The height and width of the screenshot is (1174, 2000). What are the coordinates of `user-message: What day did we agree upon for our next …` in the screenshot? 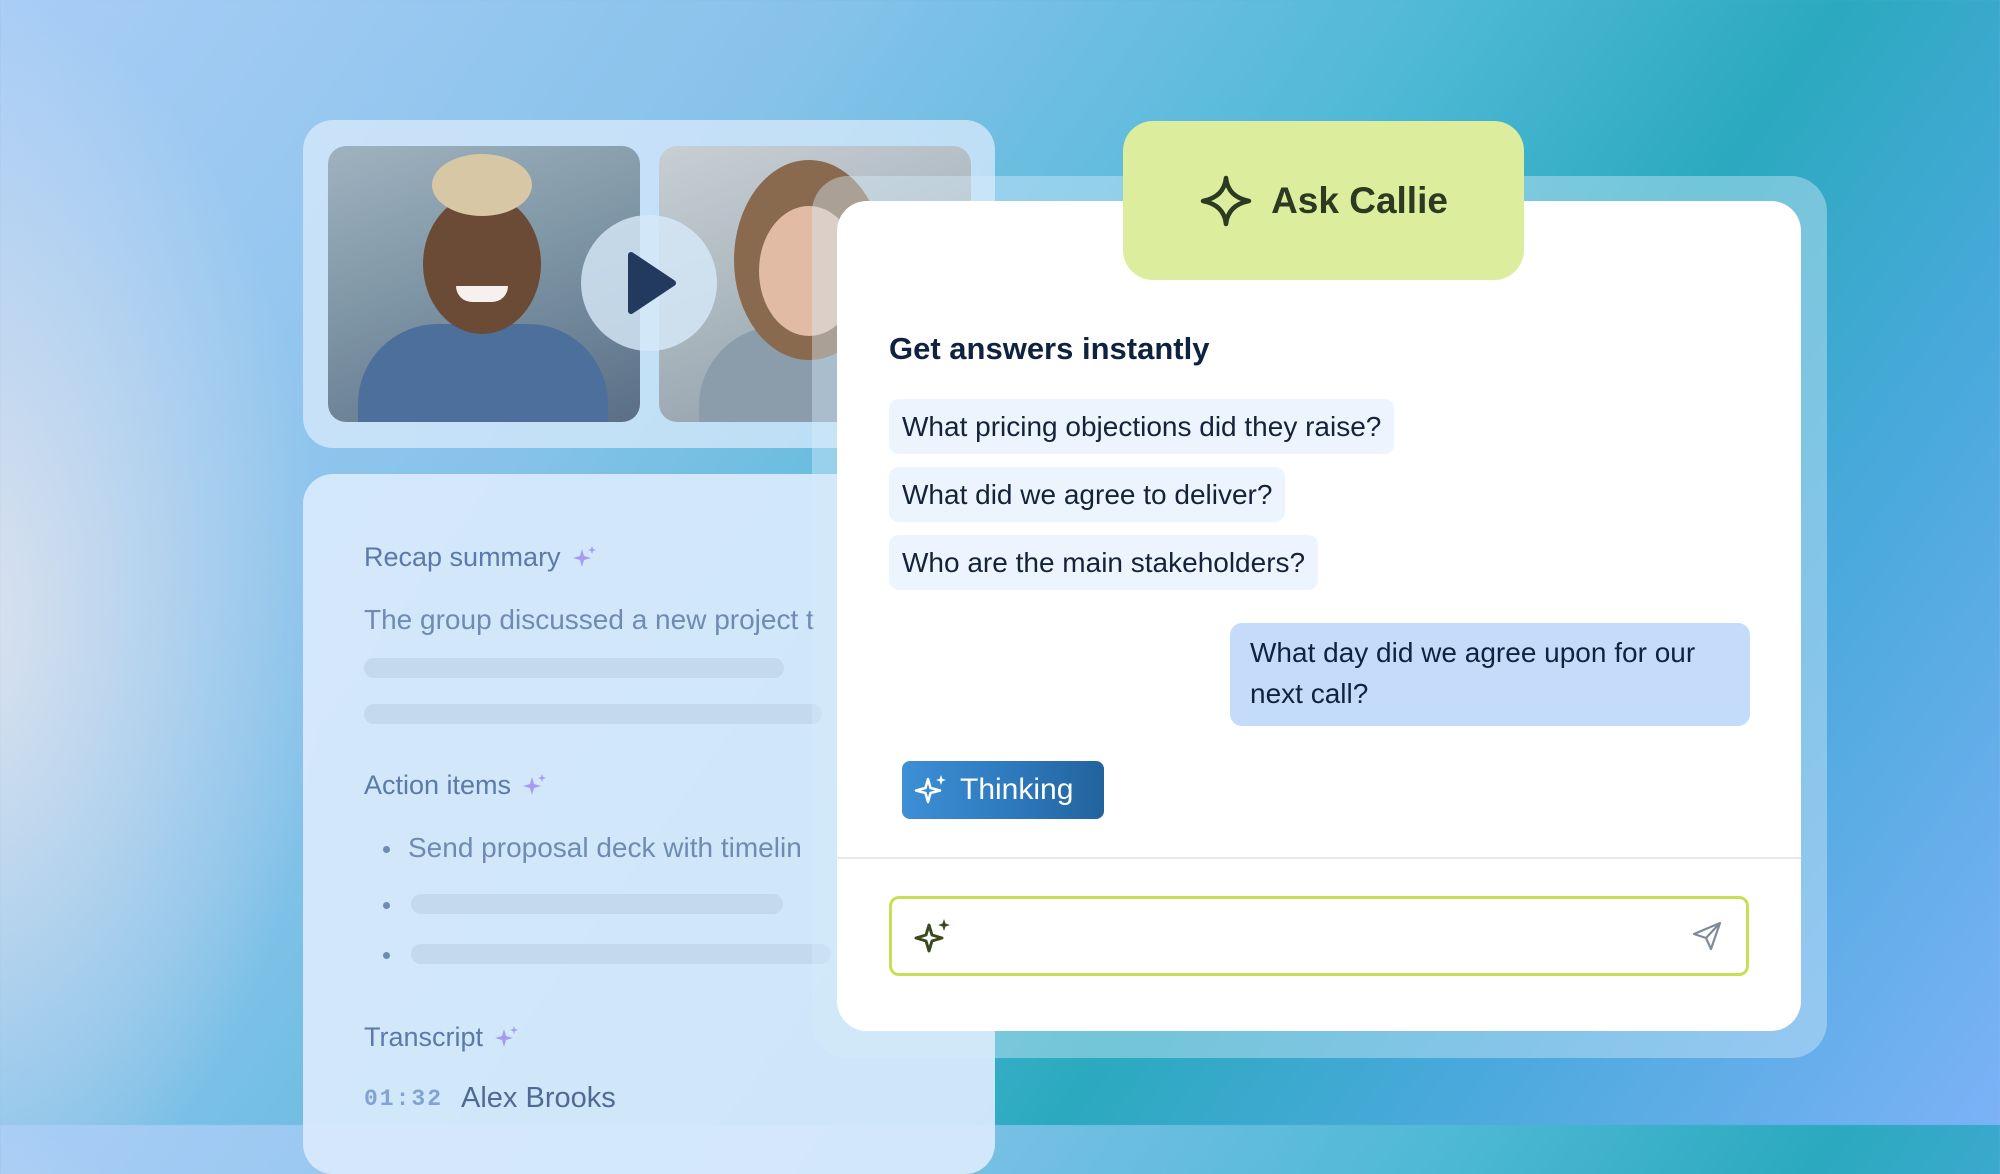 It's located at (1490, 674).